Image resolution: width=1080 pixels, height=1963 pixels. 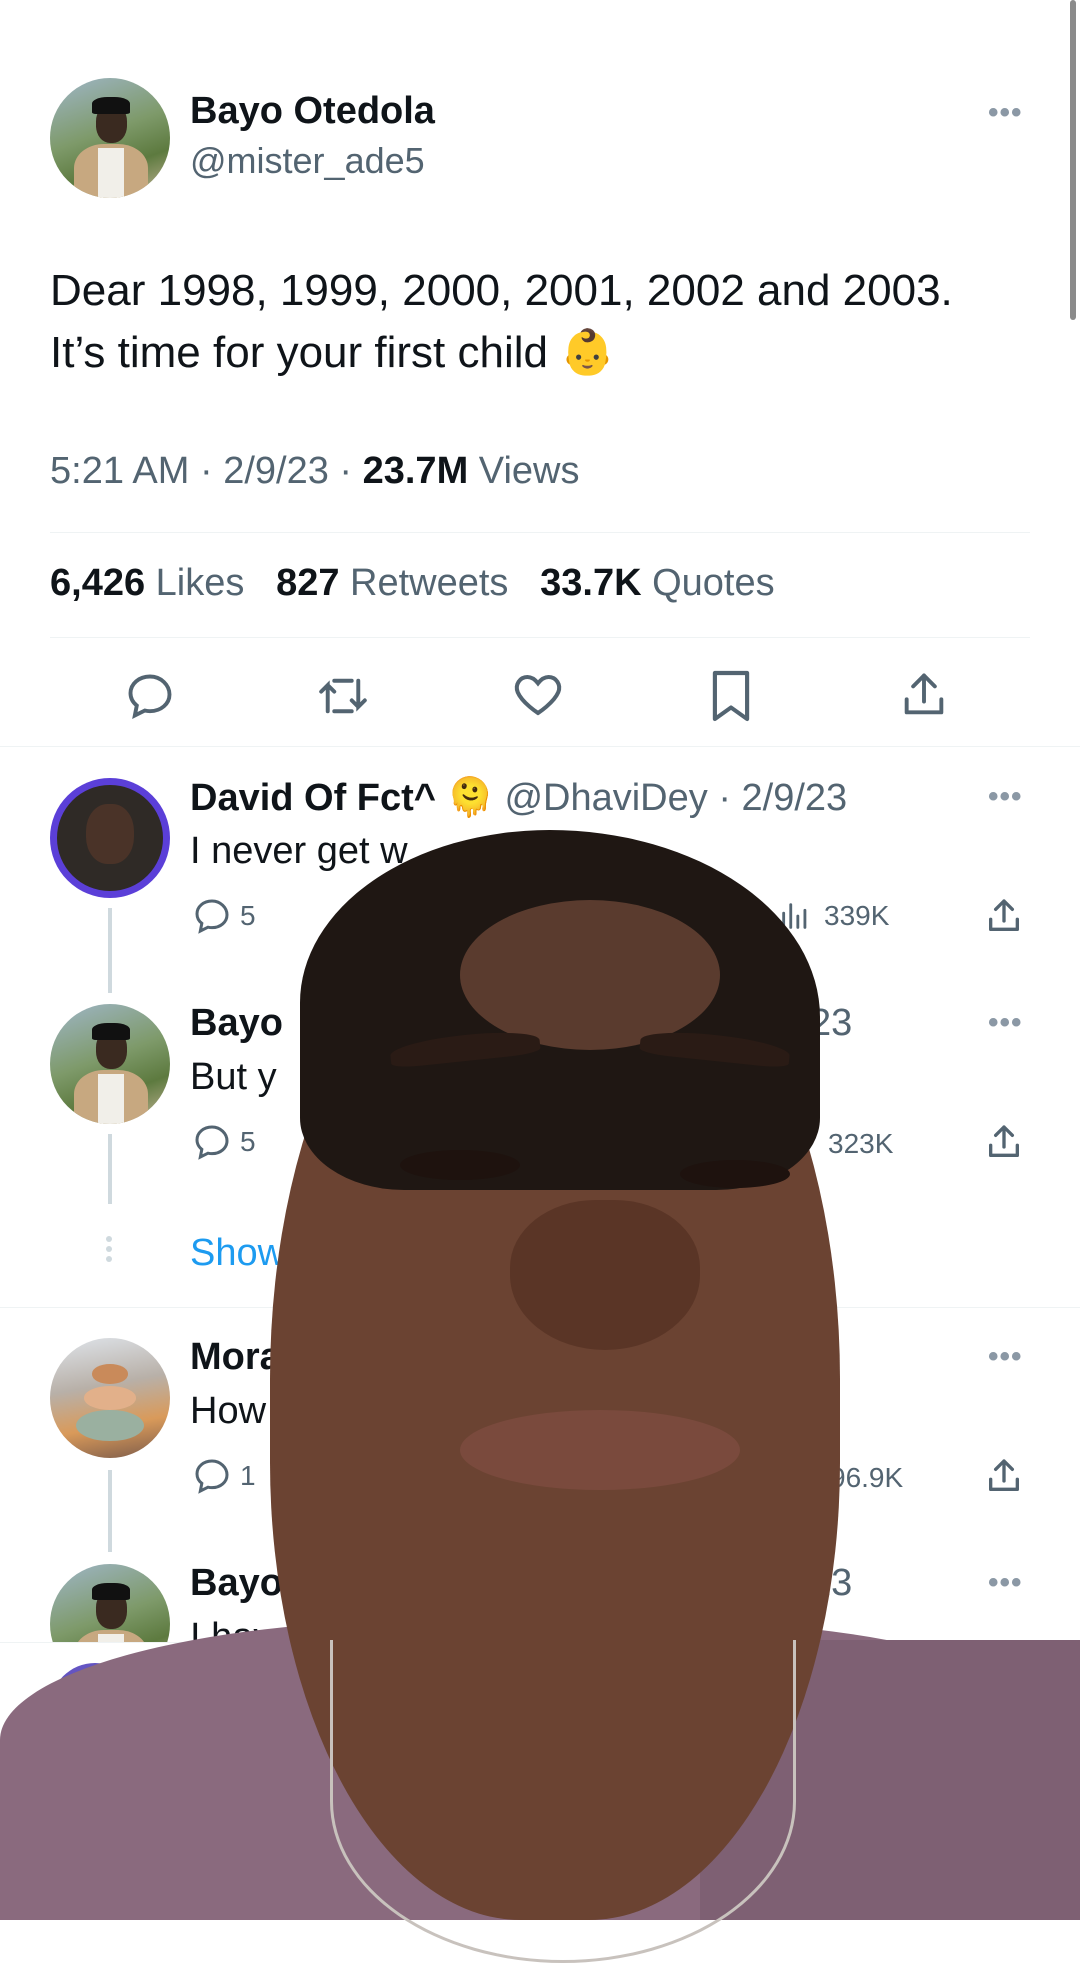 What do you see at coordinates (867, 1477) in the screenshot?
I see `views-count: 96.9K` at bounding box center [867, 1477].